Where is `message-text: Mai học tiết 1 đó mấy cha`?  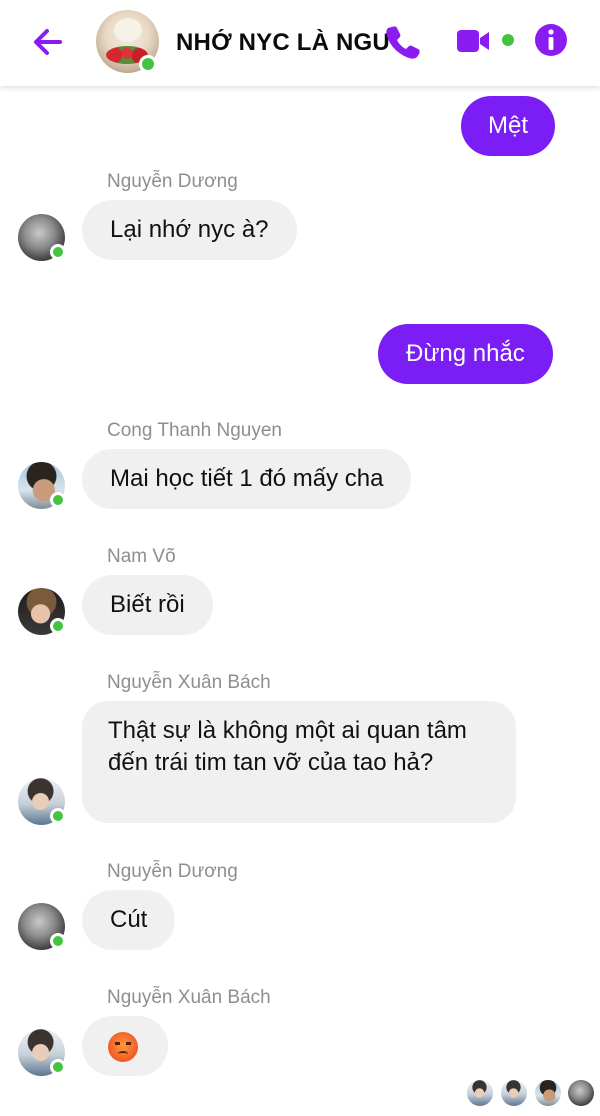
message-text: Mai học tiết 1 đó mấy cha is located at coordinates (247, 478).